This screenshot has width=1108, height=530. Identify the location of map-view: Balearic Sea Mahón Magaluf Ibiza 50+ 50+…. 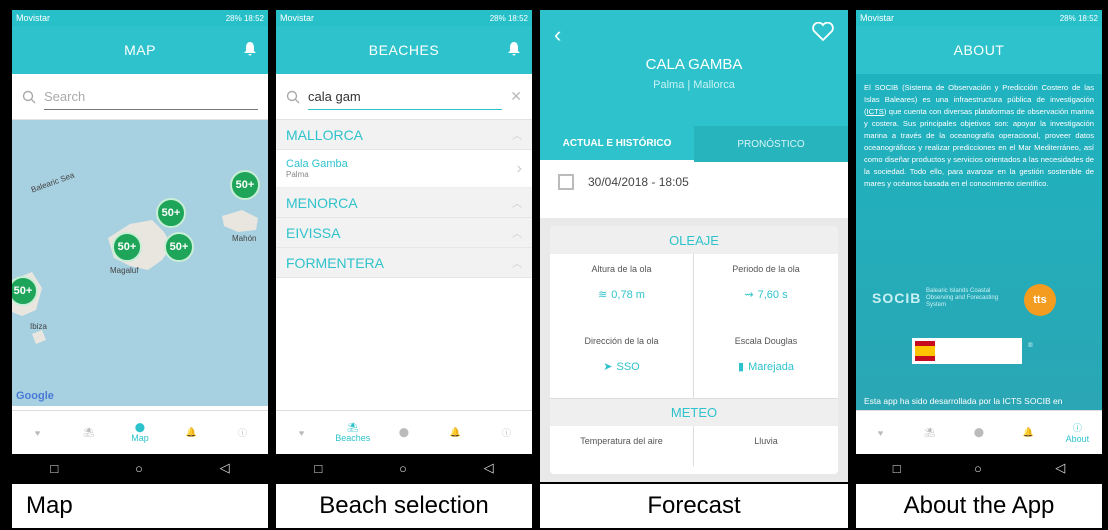
(140, 263).